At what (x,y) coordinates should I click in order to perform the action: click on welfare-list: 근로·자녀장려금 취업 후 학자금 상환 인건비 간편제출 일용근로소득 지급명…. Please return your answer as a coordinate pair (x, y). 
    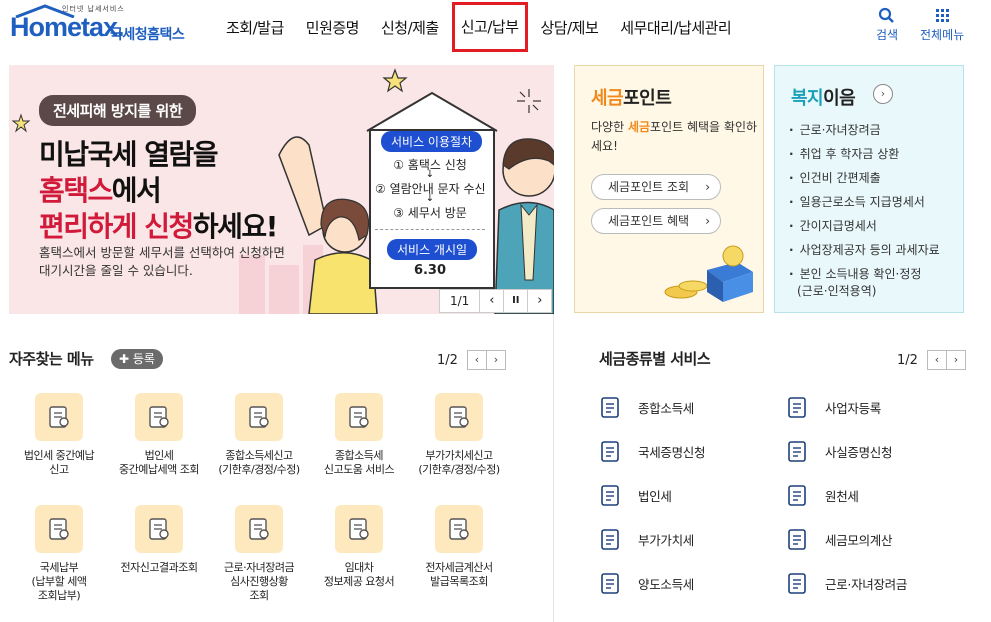
    Looking at the image, I should click on (864, 209).